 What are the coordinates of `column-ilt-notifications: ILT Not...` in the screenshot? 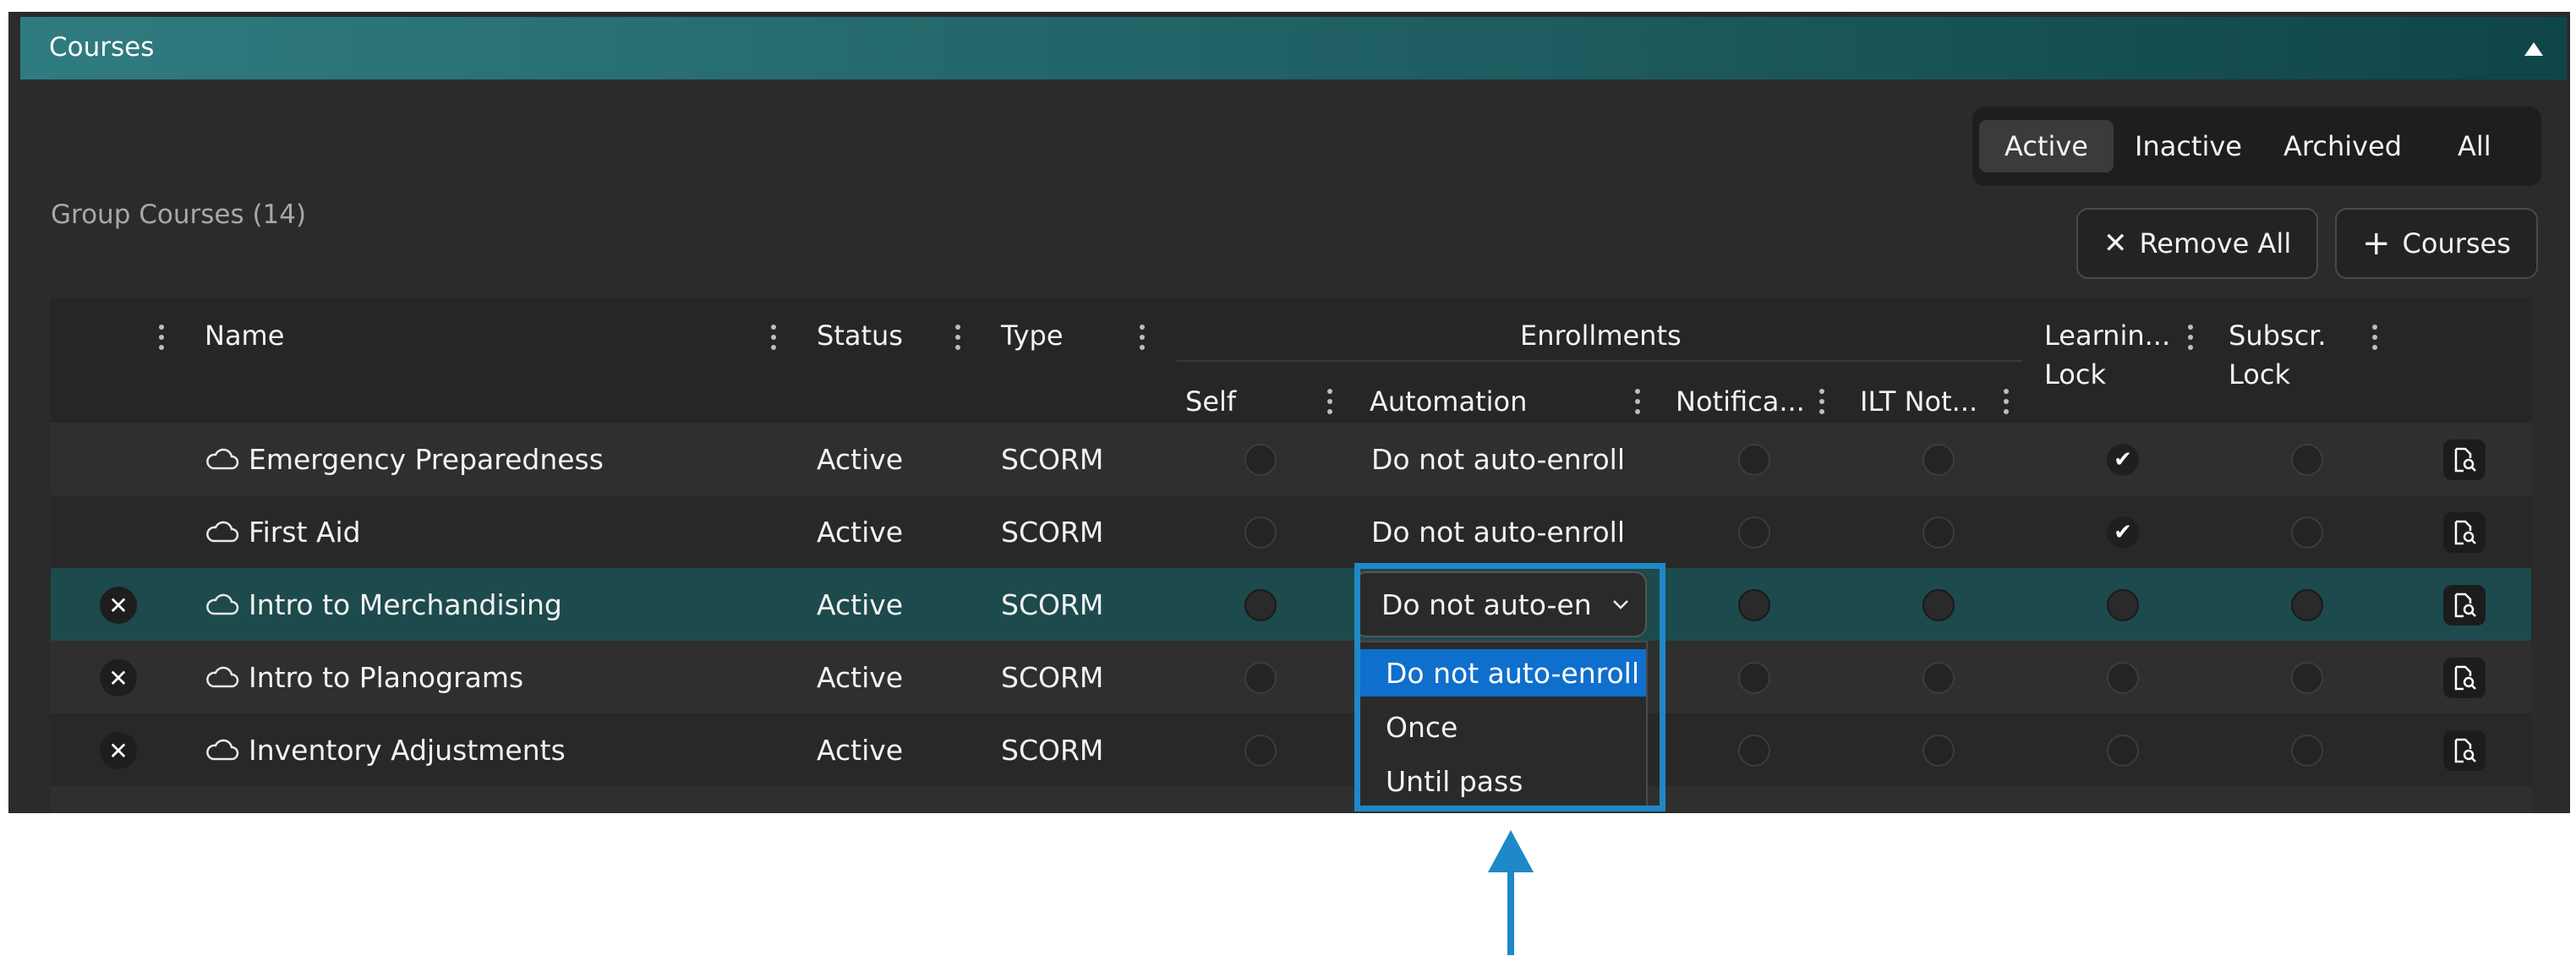 It's located at (1918, 401).